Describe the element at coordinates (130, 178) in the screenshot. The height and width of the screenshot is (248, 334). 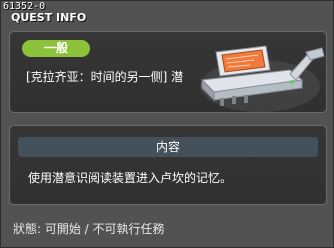
I see `content-description: 使用潜意识阅读装置进入卢坎的记忆。` at that location.